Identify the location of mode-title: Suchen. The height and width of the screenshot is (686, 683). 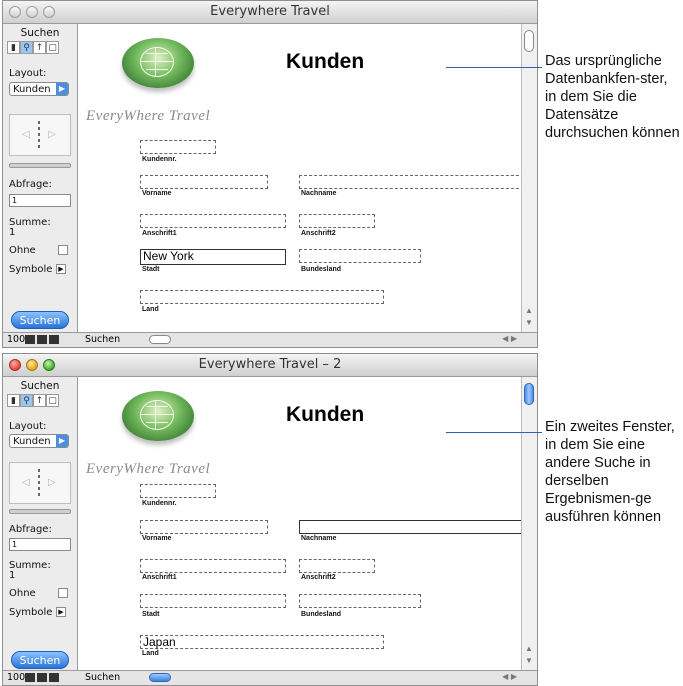
(40, 386).